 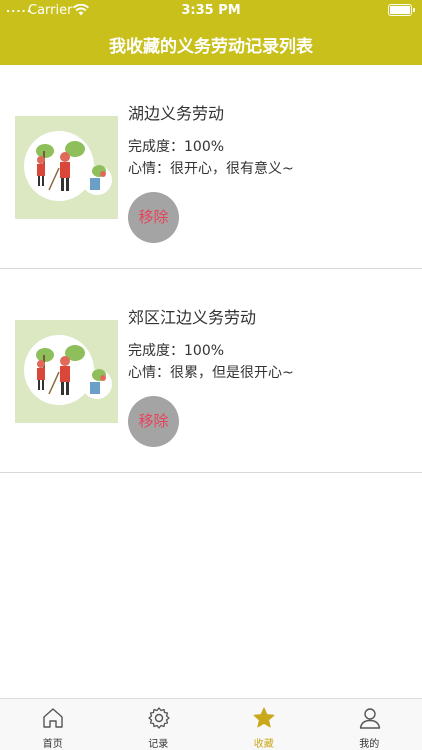 What do you see at coordinates (263, 744) in the screenshot?
I see `tab-favorites-label: 收藏` at bounding box center [263, 744].